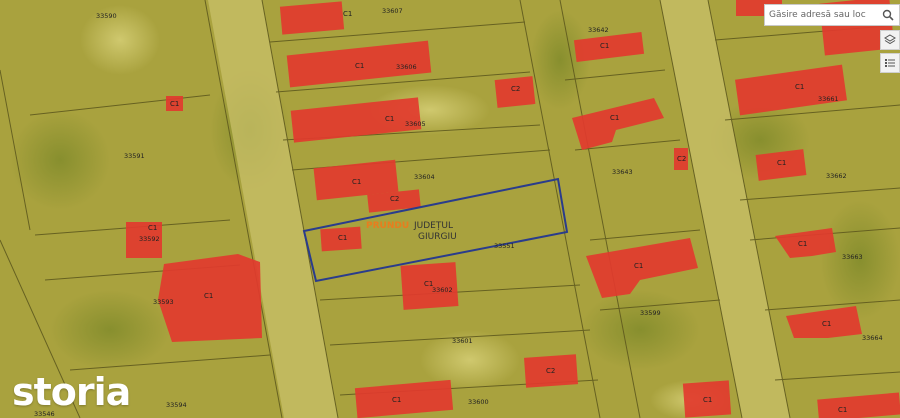 This screenshot has height=418, width=900. What do you see at coordinates (828, 99) in the screenshot?
I see `parcel-number: 33661` at bounding box center [828, 99].